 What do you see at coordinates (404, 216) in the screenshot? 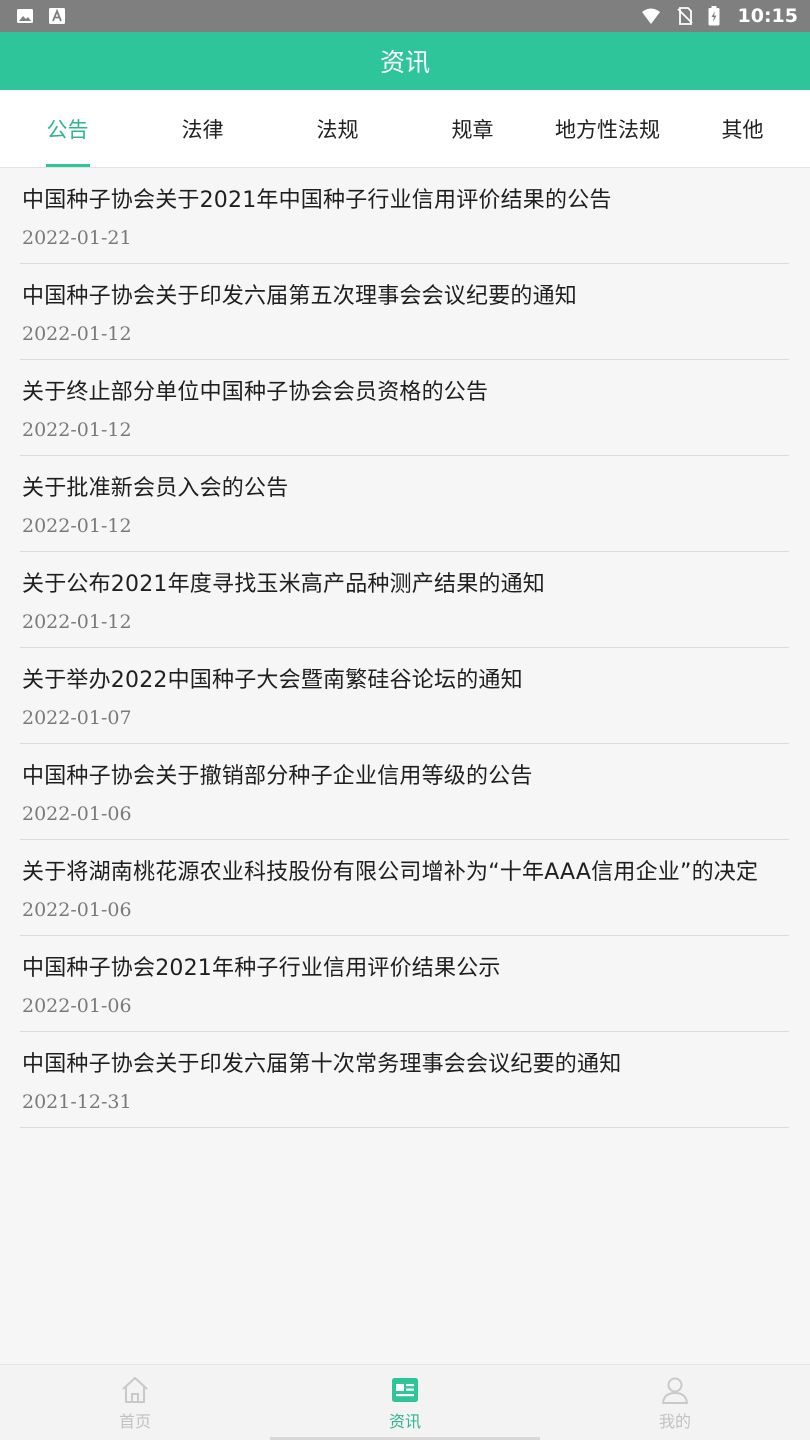
I see `list-item: 中国种子协会关于2021年中国种子行业信用评价结果的公告 2022-01-21` at bounding box center [404, 216].